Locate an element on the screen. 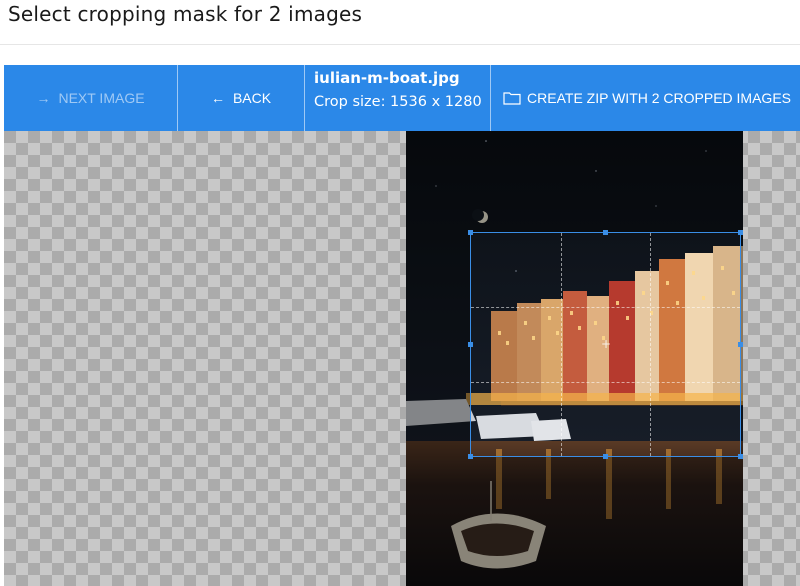 The width and height of the screenshot is (800, 586). crop-dim-bottom is located at coordinates (574, 521).